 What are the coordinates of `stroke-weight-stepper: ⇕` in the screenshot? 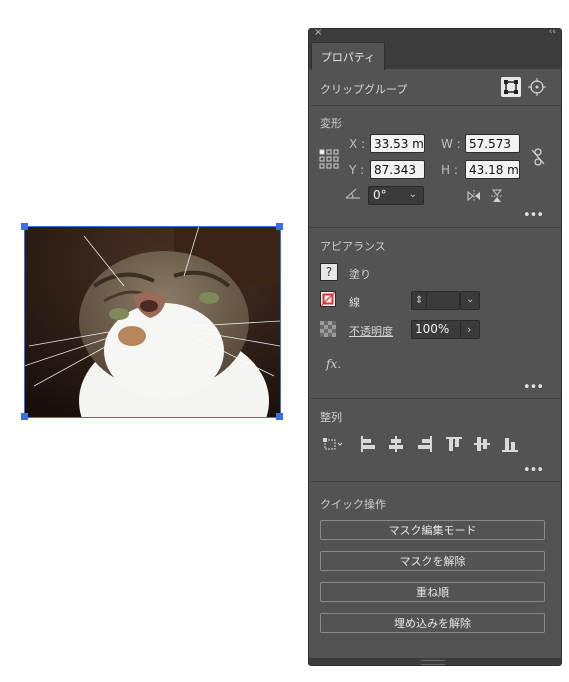 It's located at (419, 300).